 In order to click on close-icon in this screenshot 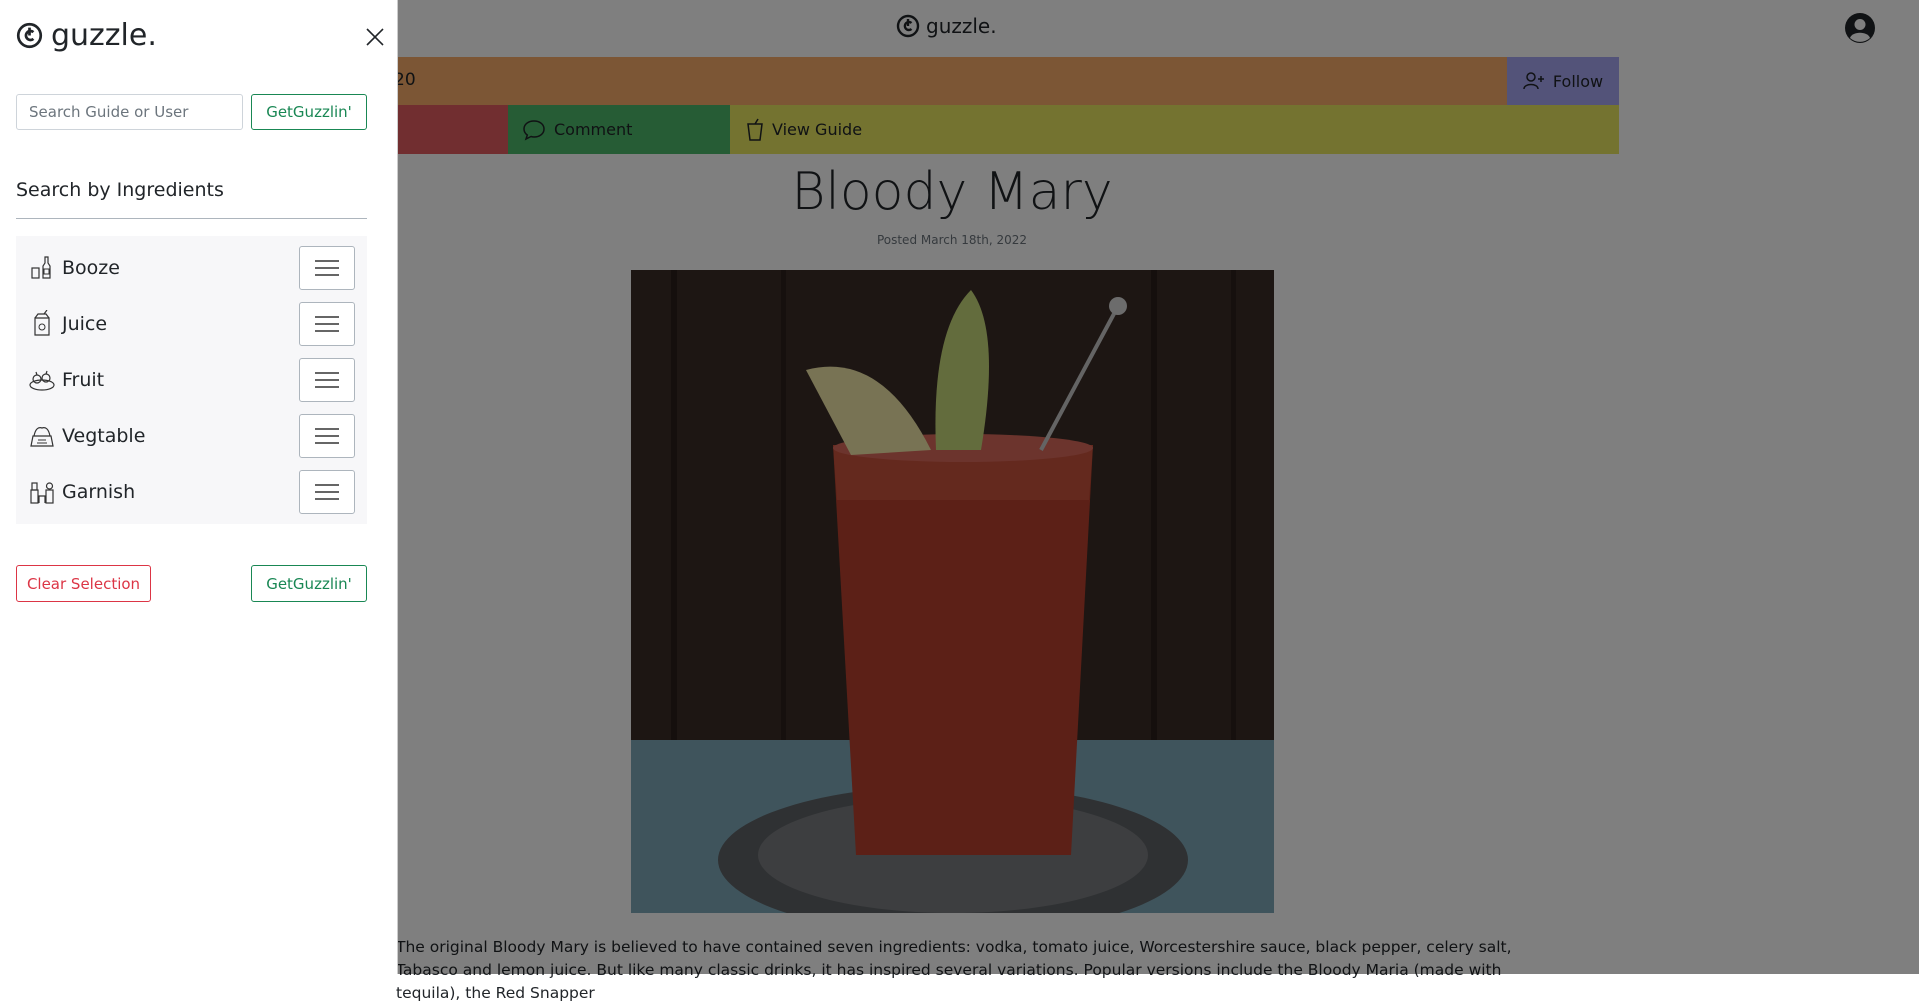, I will do `click(375, 37)`.